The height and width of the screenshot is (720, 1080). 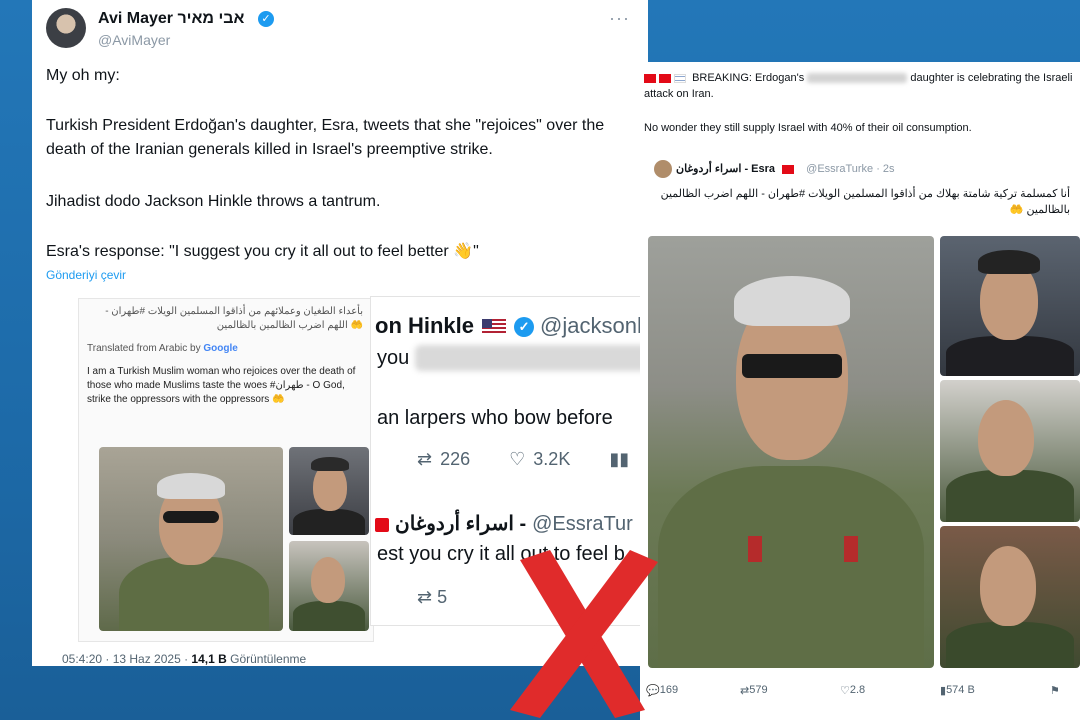 What do you see at coordinates (594, 325) in the screenshot?
I see `embedded-author-handle: @jacksonh` at bounding box center [594, 325].